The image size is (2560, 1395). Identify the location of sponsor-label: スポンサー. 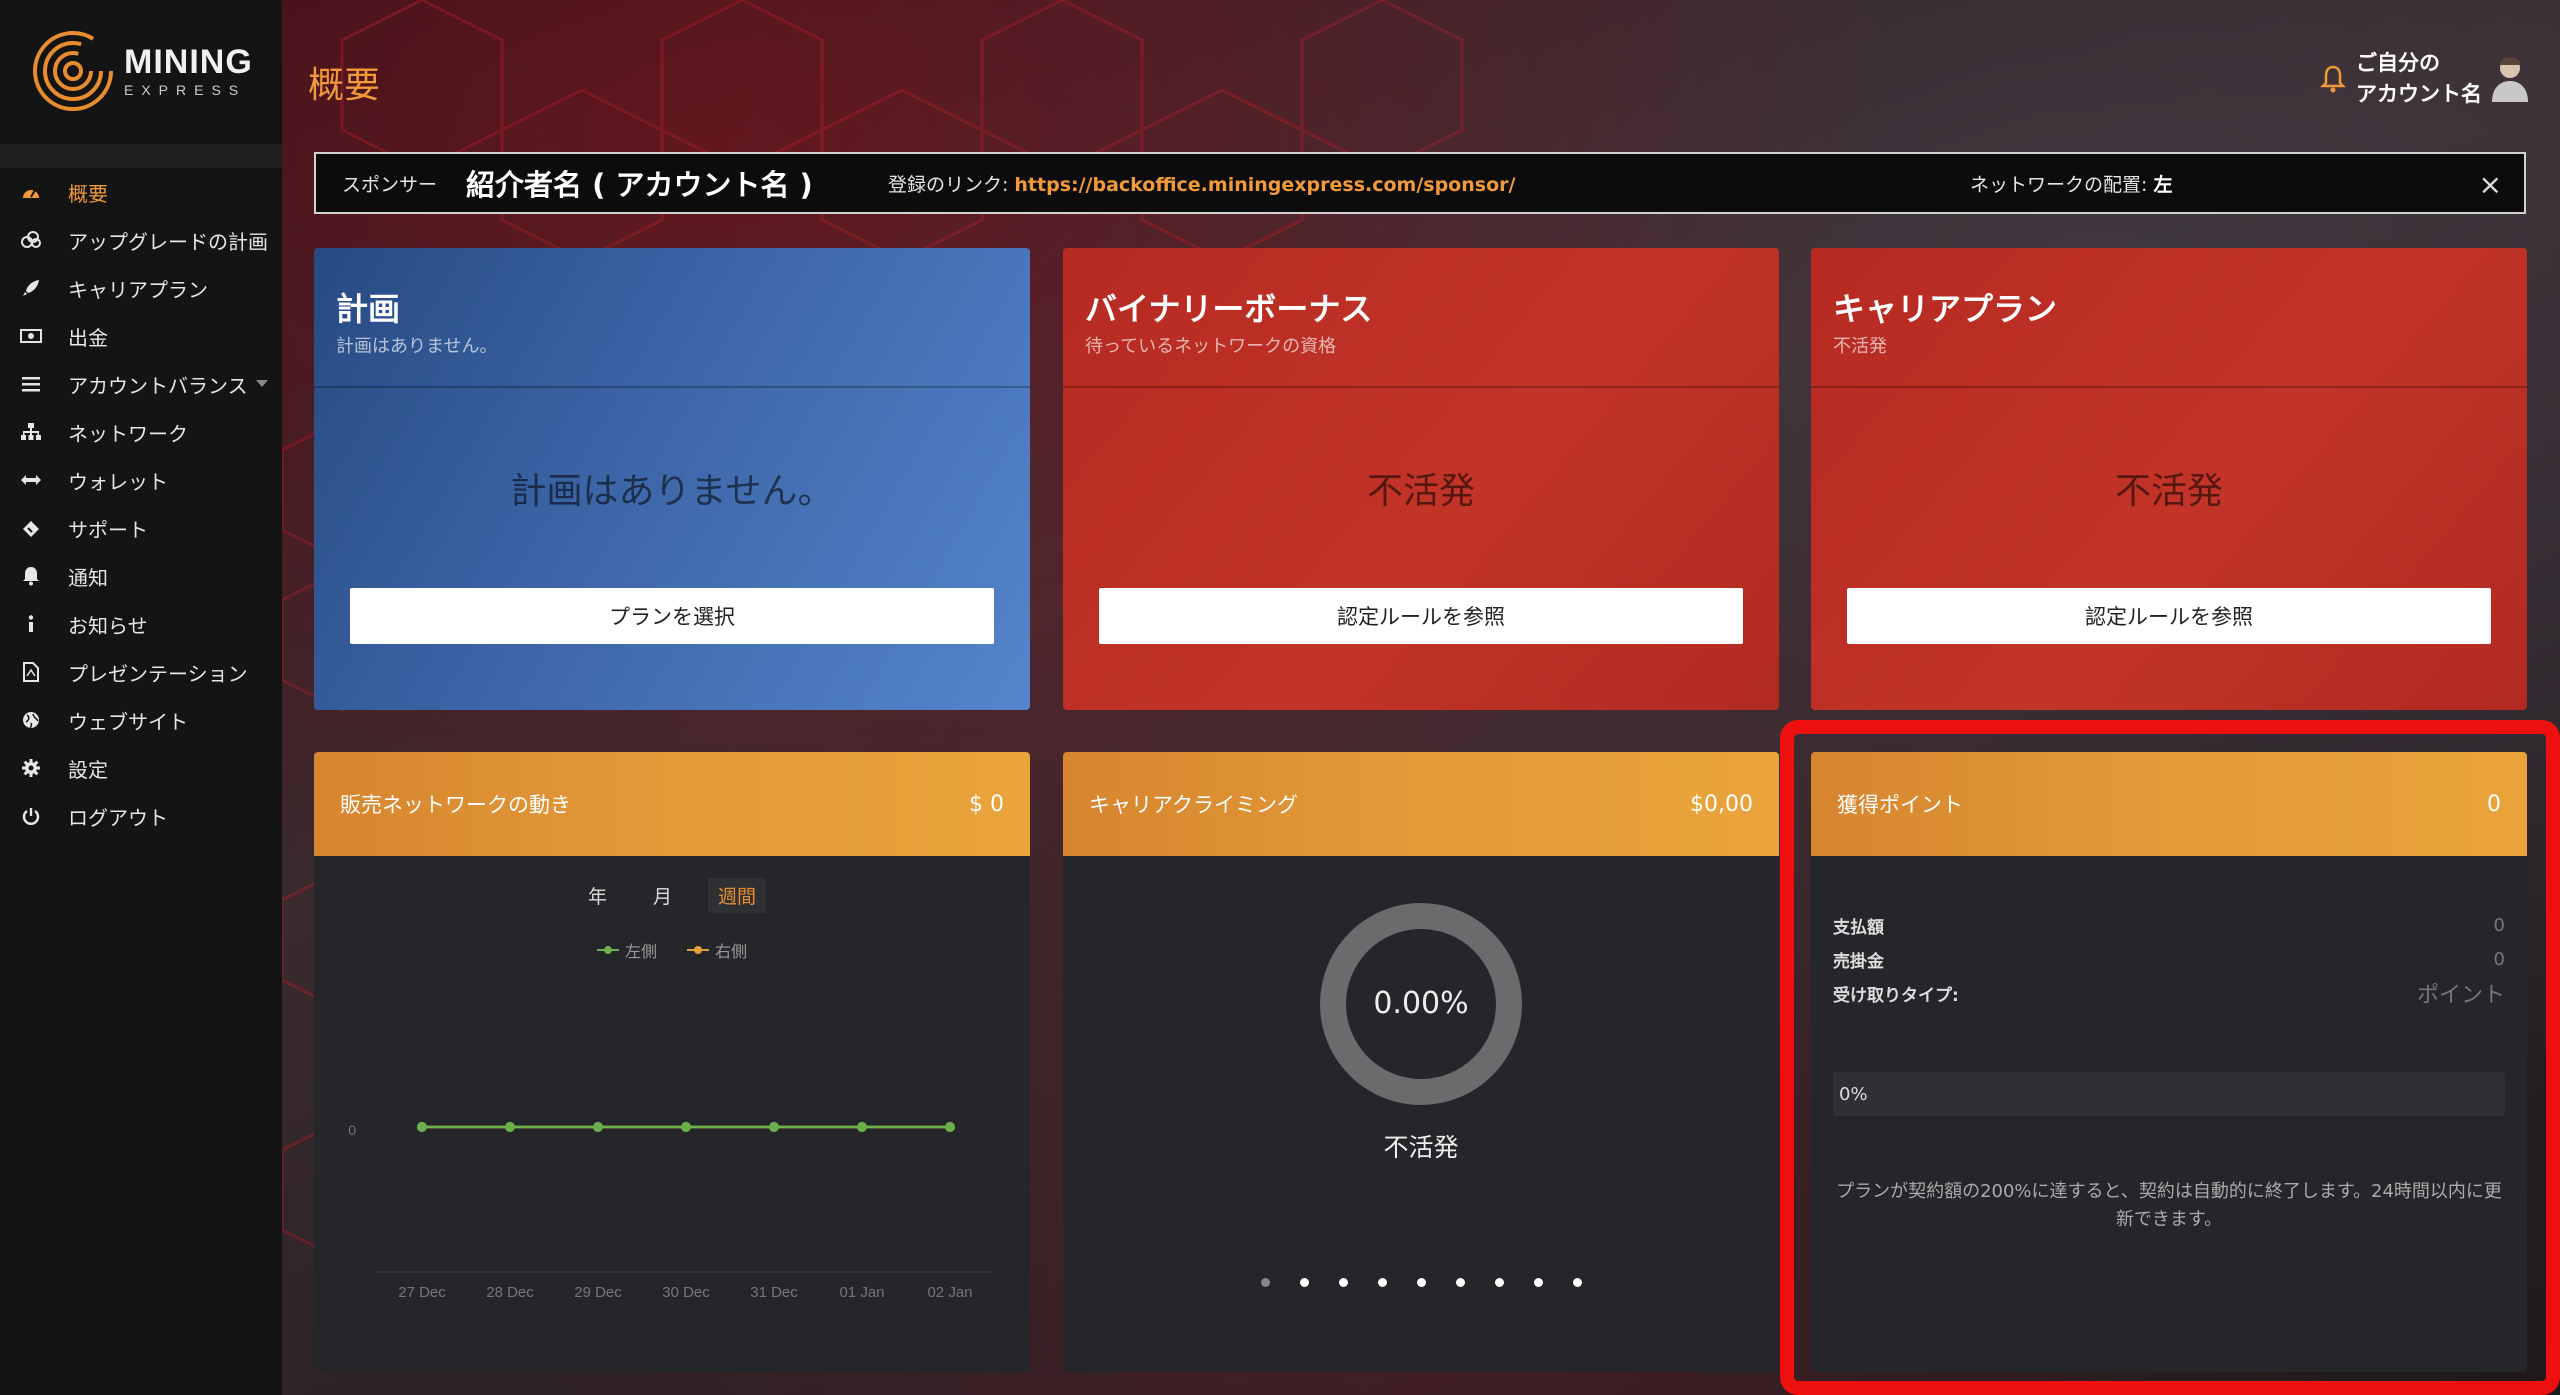
(390, 184).